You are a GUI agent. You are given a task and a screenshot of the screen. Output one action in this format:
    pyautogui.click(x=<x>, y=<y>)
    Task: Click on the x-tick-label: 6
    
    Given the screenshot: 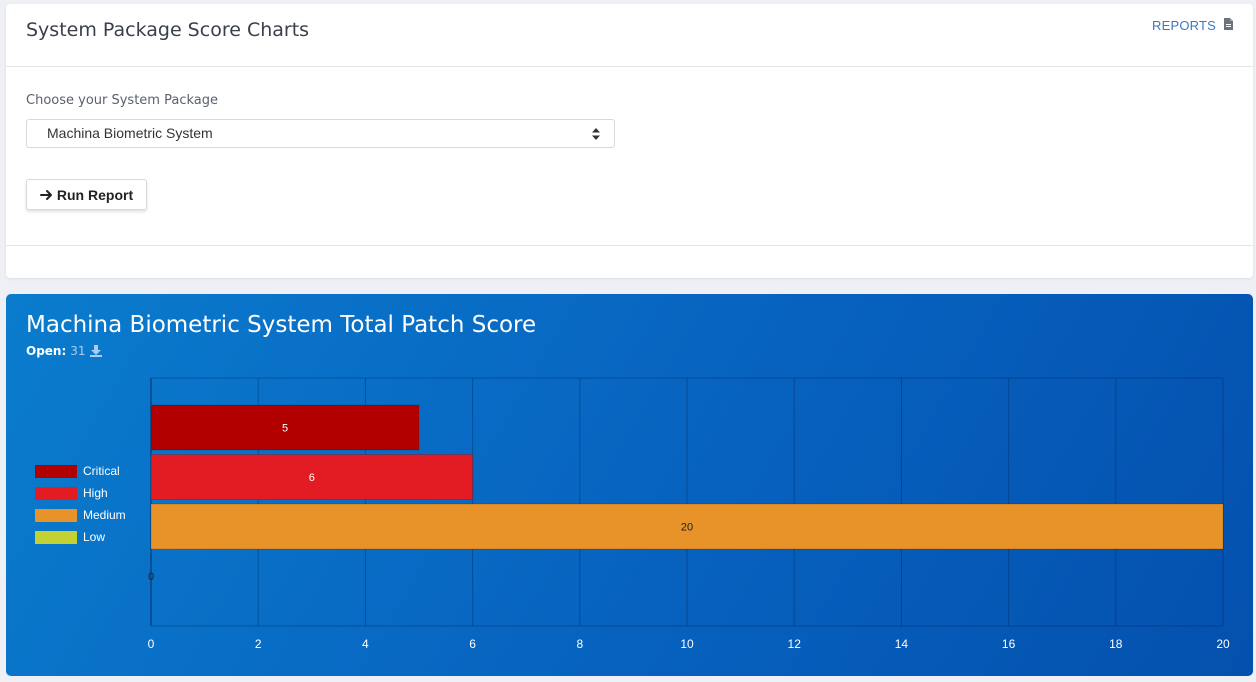 What is the action you would take?
    pyautogui.click(x=472, y=644)
    